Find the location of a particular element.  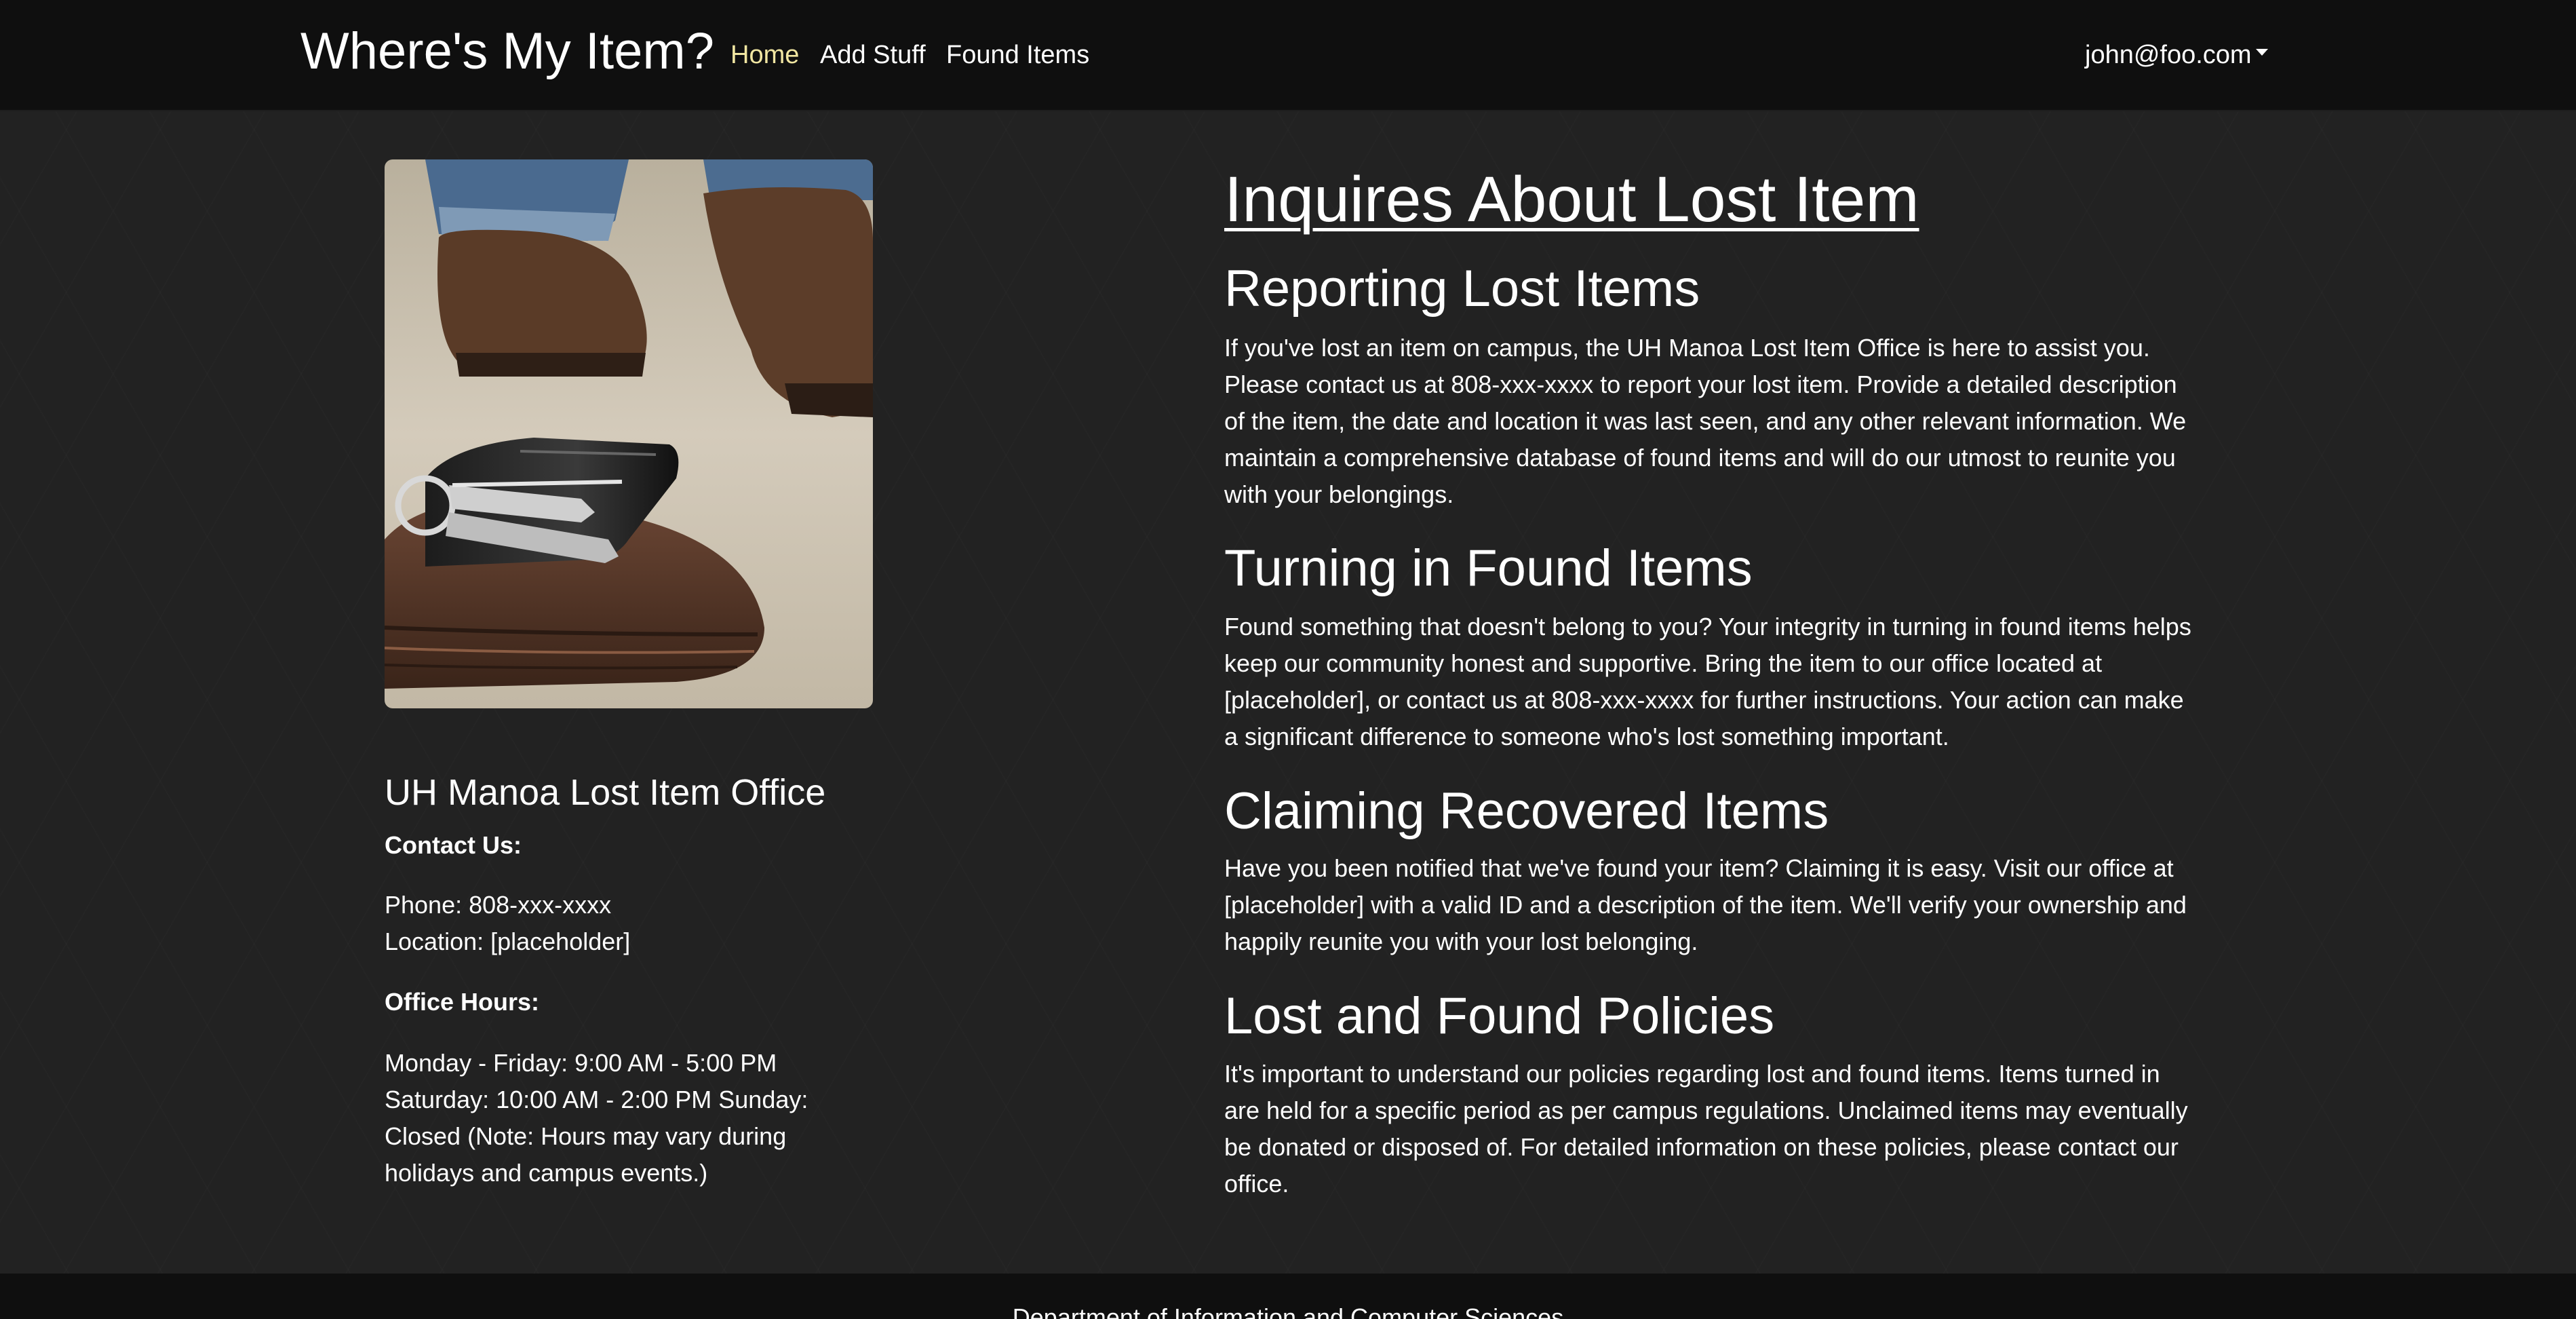

contact-phone: Phone: 808-xxx-xxxx is located at coordinates (498, 905).